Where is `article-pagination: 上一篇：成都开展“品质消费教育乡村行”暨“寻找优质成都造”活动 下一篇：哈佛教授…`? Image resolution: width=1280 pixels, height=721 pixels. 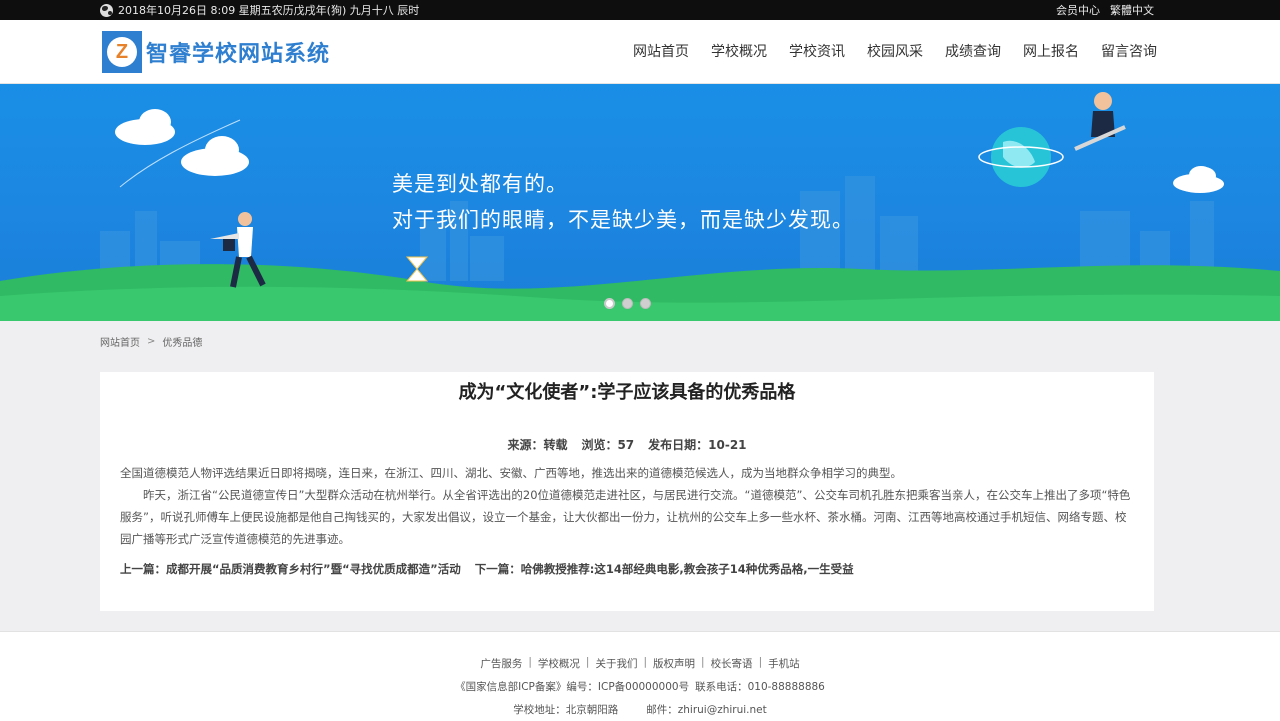 article-pagination: 上一篇：成都开展“品质消费教育乡村行”暨“寻找优质成都造”活动 下一篇：哈佛教授… is located at coordinates (627, 569).